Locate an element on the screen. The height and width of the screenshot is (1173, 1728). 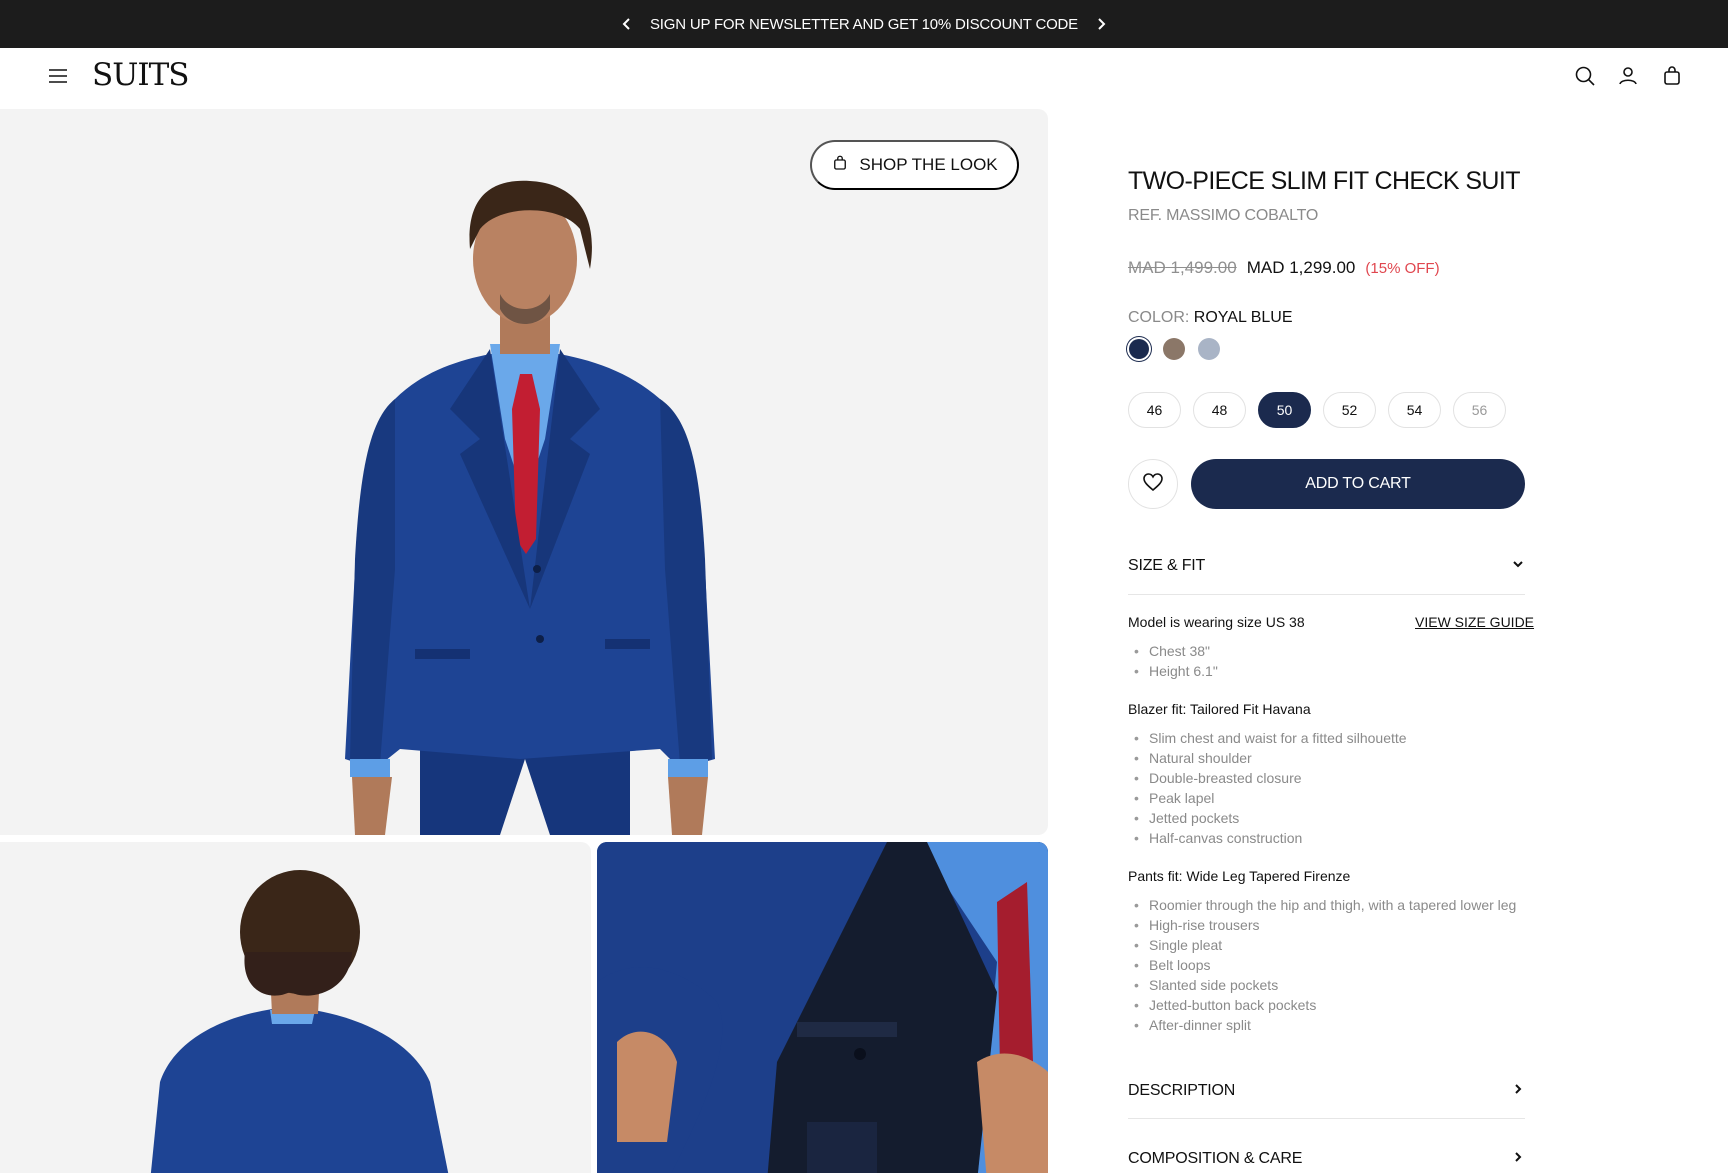
list-item: Belt loops is located at coordinates (1325, 965).